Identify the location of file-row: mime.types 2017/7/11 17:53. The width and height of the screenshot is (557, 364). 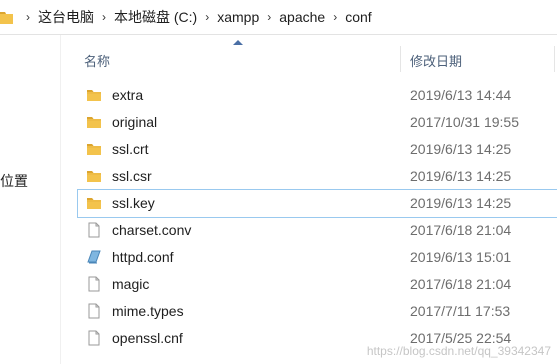
(317, 311).